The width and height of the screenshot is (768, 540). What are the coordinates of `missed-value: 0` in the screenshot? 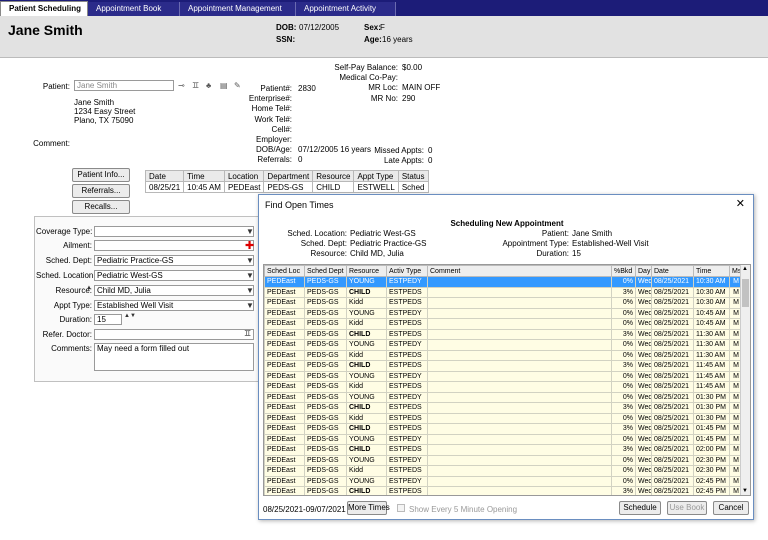 It's located at (430, 150).